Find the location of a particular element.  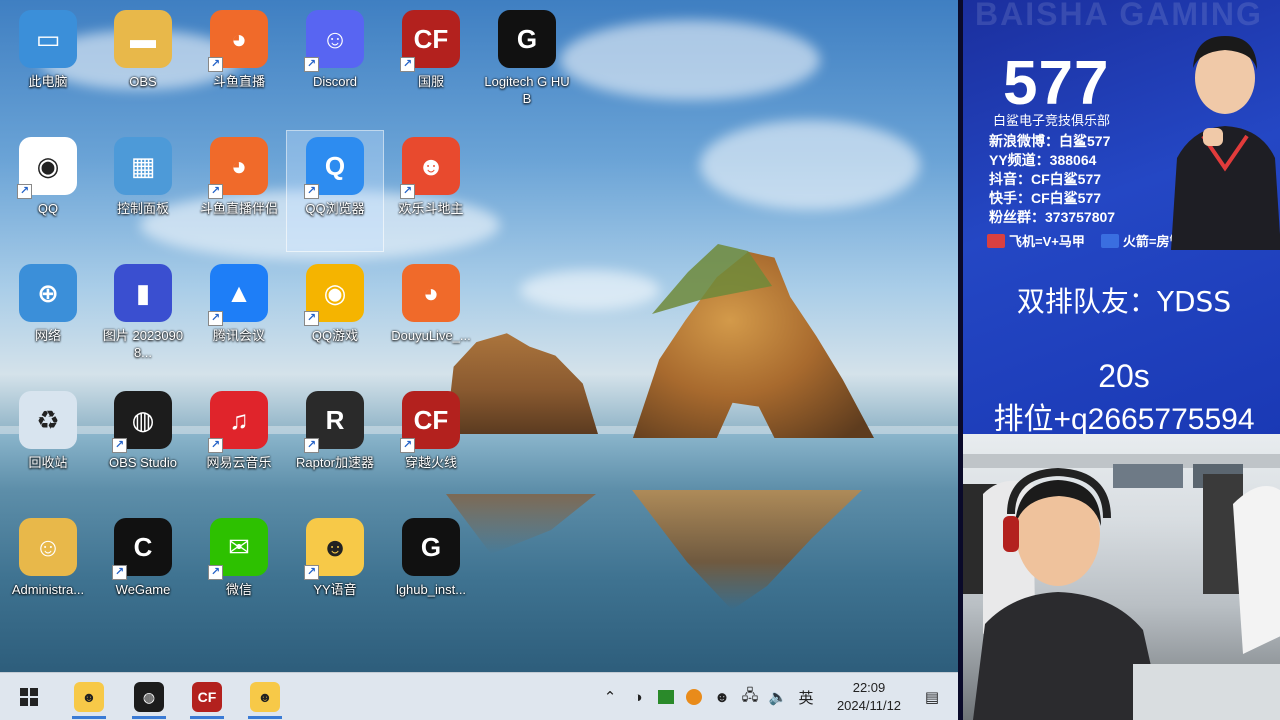

desktop-icon-tile: ▲ ↗ 腾讯会议 is located at coordinates (239, 318).